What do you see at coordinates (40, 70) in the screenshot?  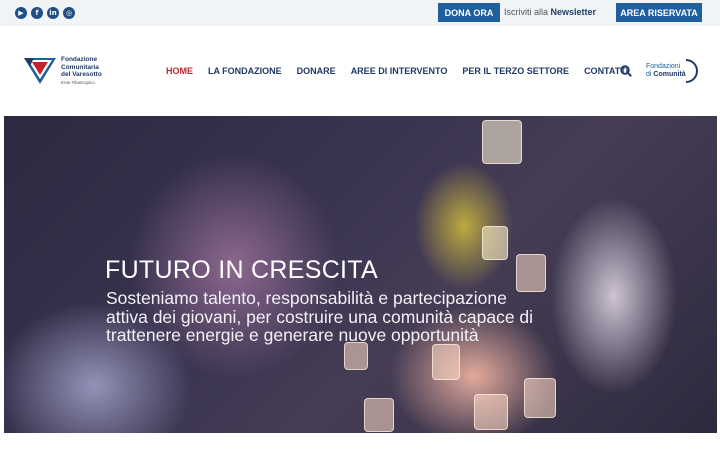 I see `logo-mark-icon` at bounding box center [40, 70].